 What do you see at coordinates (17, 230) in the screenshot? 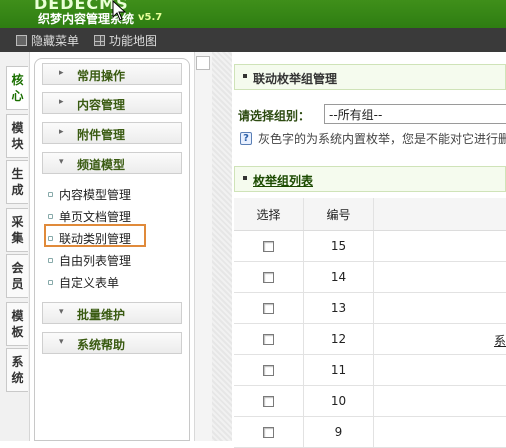
I see `tab-collect: 采集` at bounding box center [17, 230].